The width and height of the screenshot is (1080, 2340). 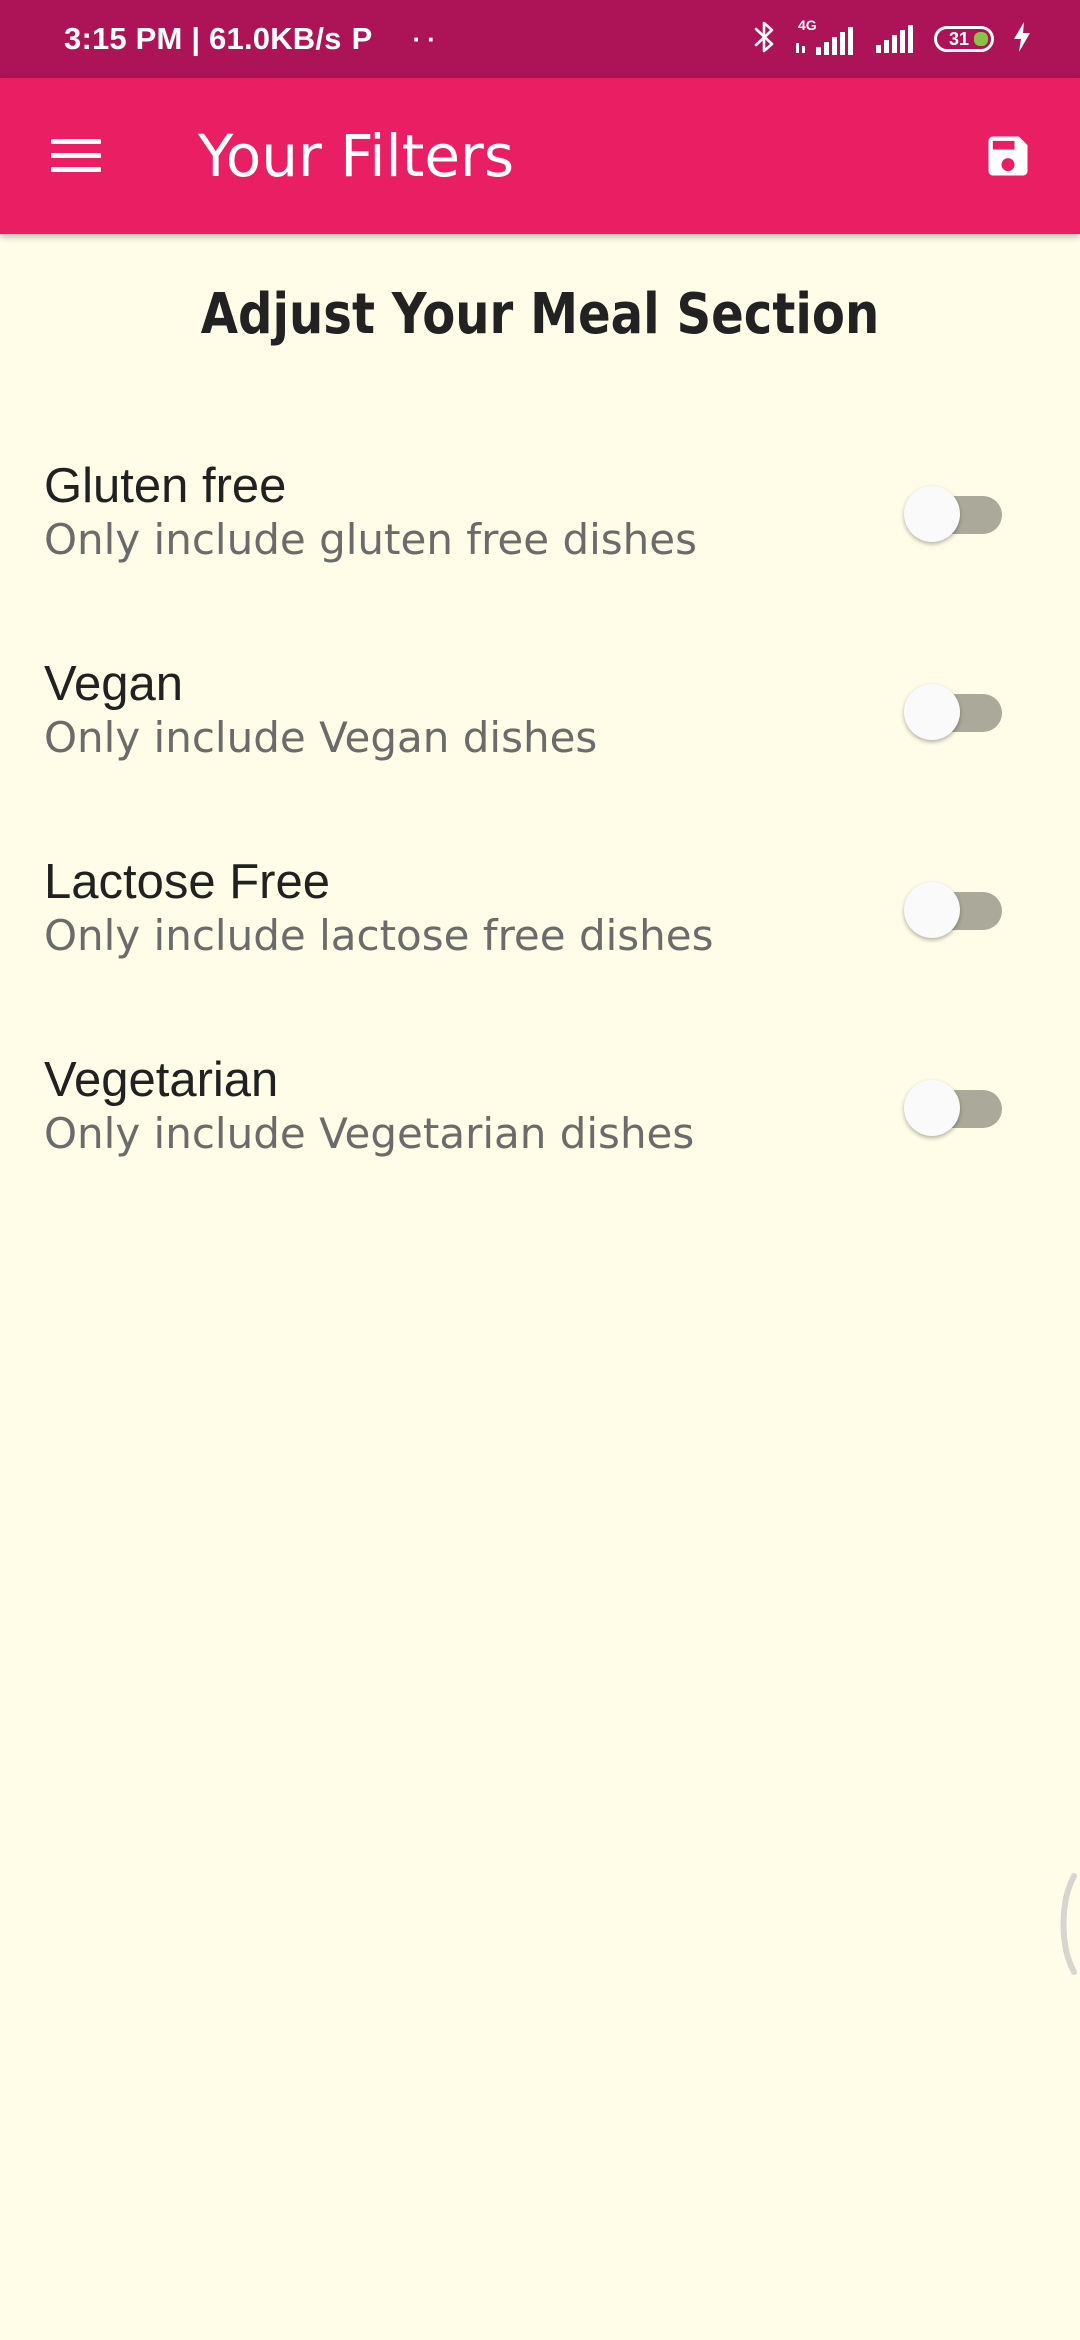 I want to click on app-bar: Your Filters, so click(x=540, y=156).